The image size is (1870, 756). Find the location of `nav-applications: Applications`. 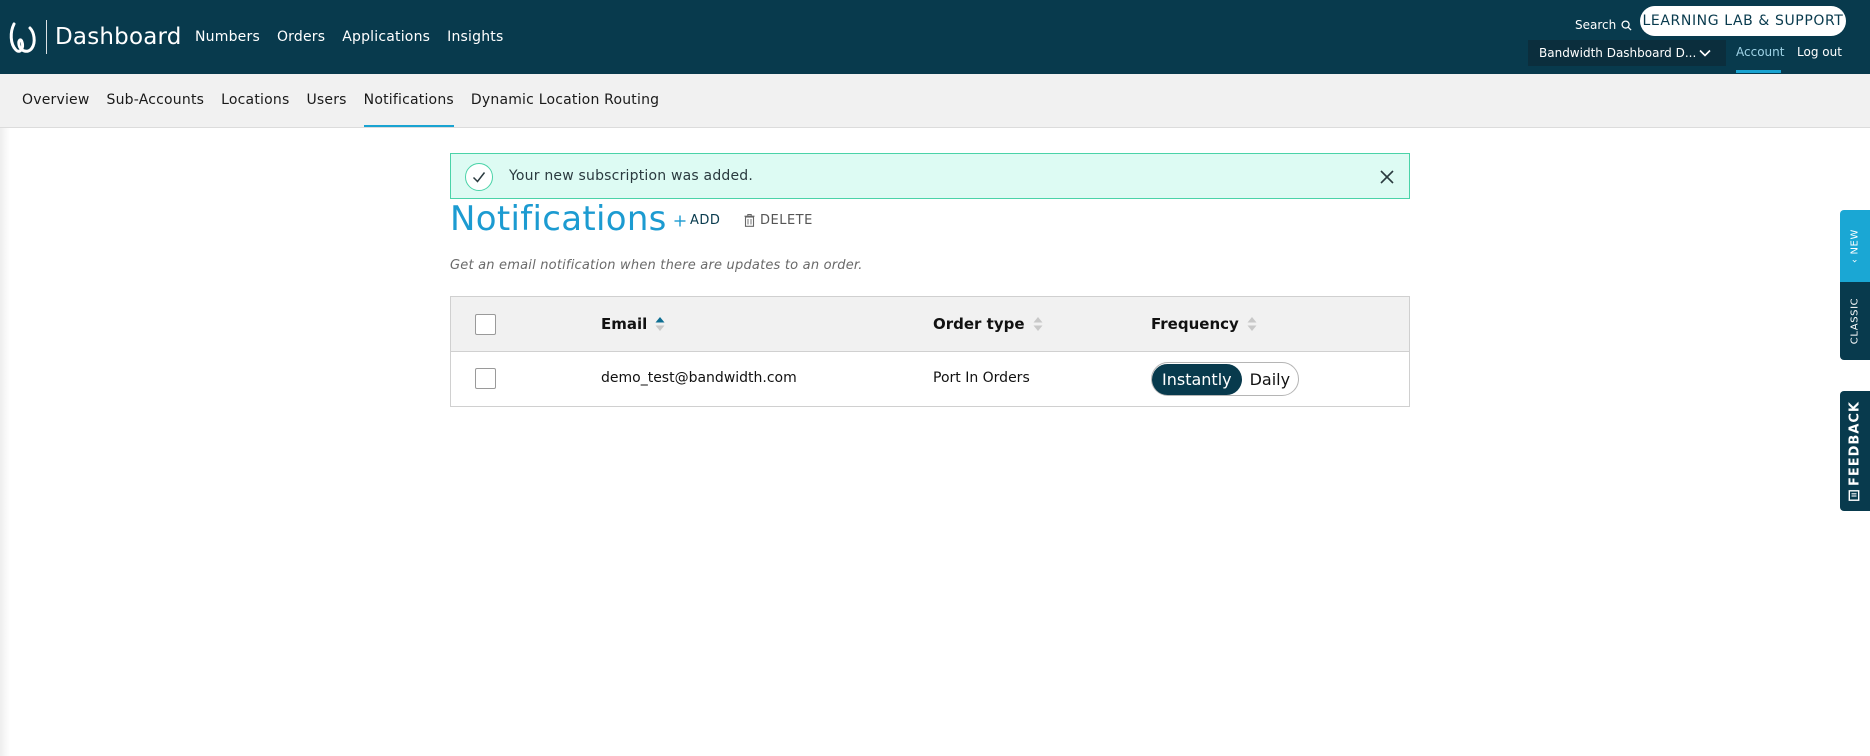

nav-applications: Applications is located at coordinates (386, 37).